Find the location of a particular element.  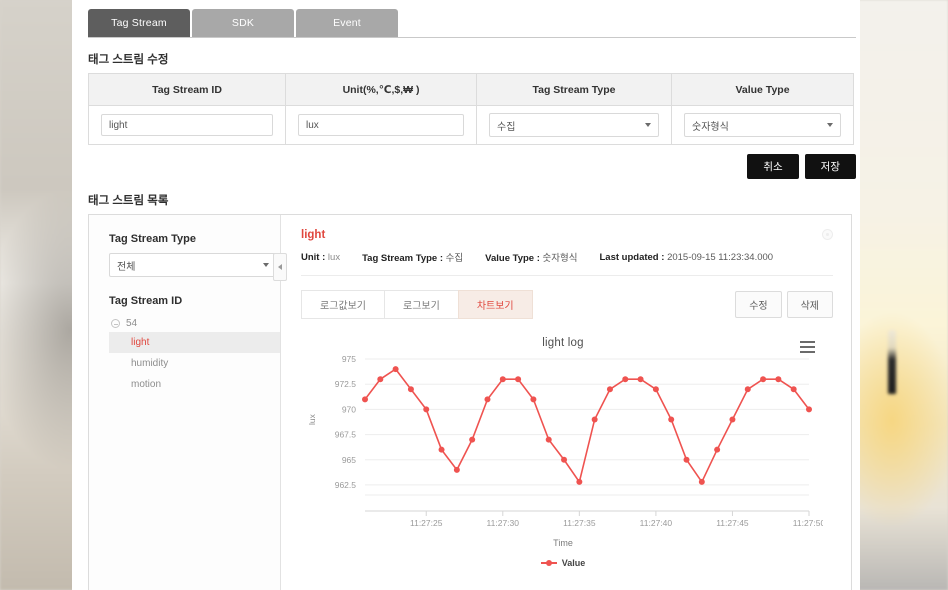

edit-button: 수정 is located at coordinates (758, 304).